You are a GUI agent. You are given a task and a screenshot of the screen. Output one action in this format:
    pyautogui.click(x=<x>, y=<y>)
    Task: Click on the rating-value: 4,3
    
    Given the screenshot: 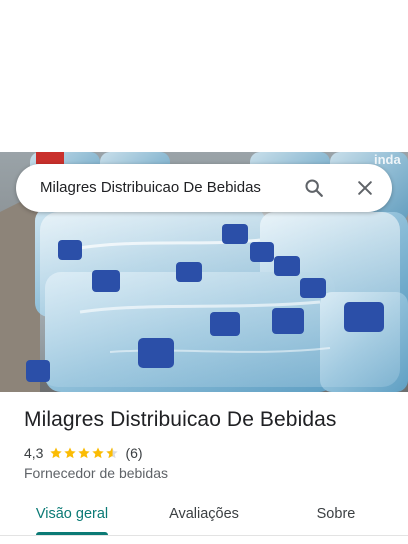 What is the action you would take?
    pyautogui.click(x=34, y=453)
    